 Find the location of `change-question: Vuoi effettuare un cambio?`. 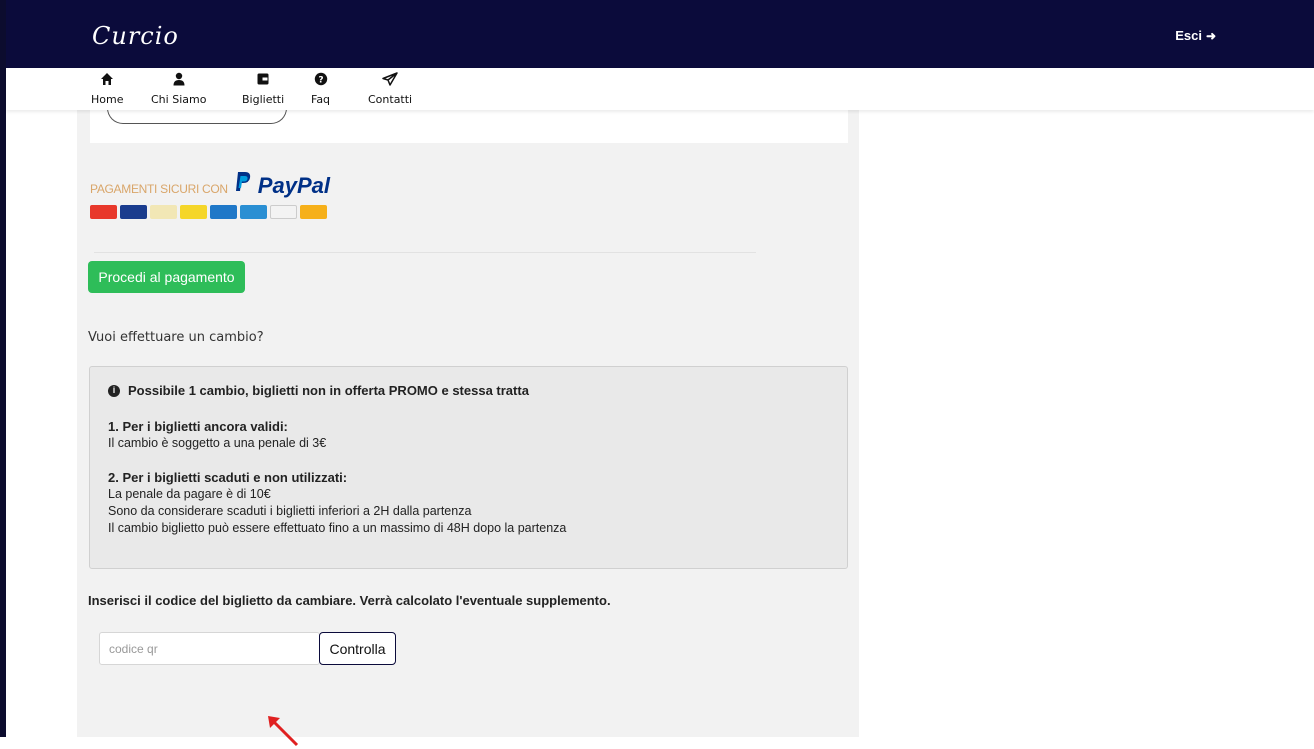

change-question: Vuoi effettuare un cambio? is located at coordinates (176, 337).